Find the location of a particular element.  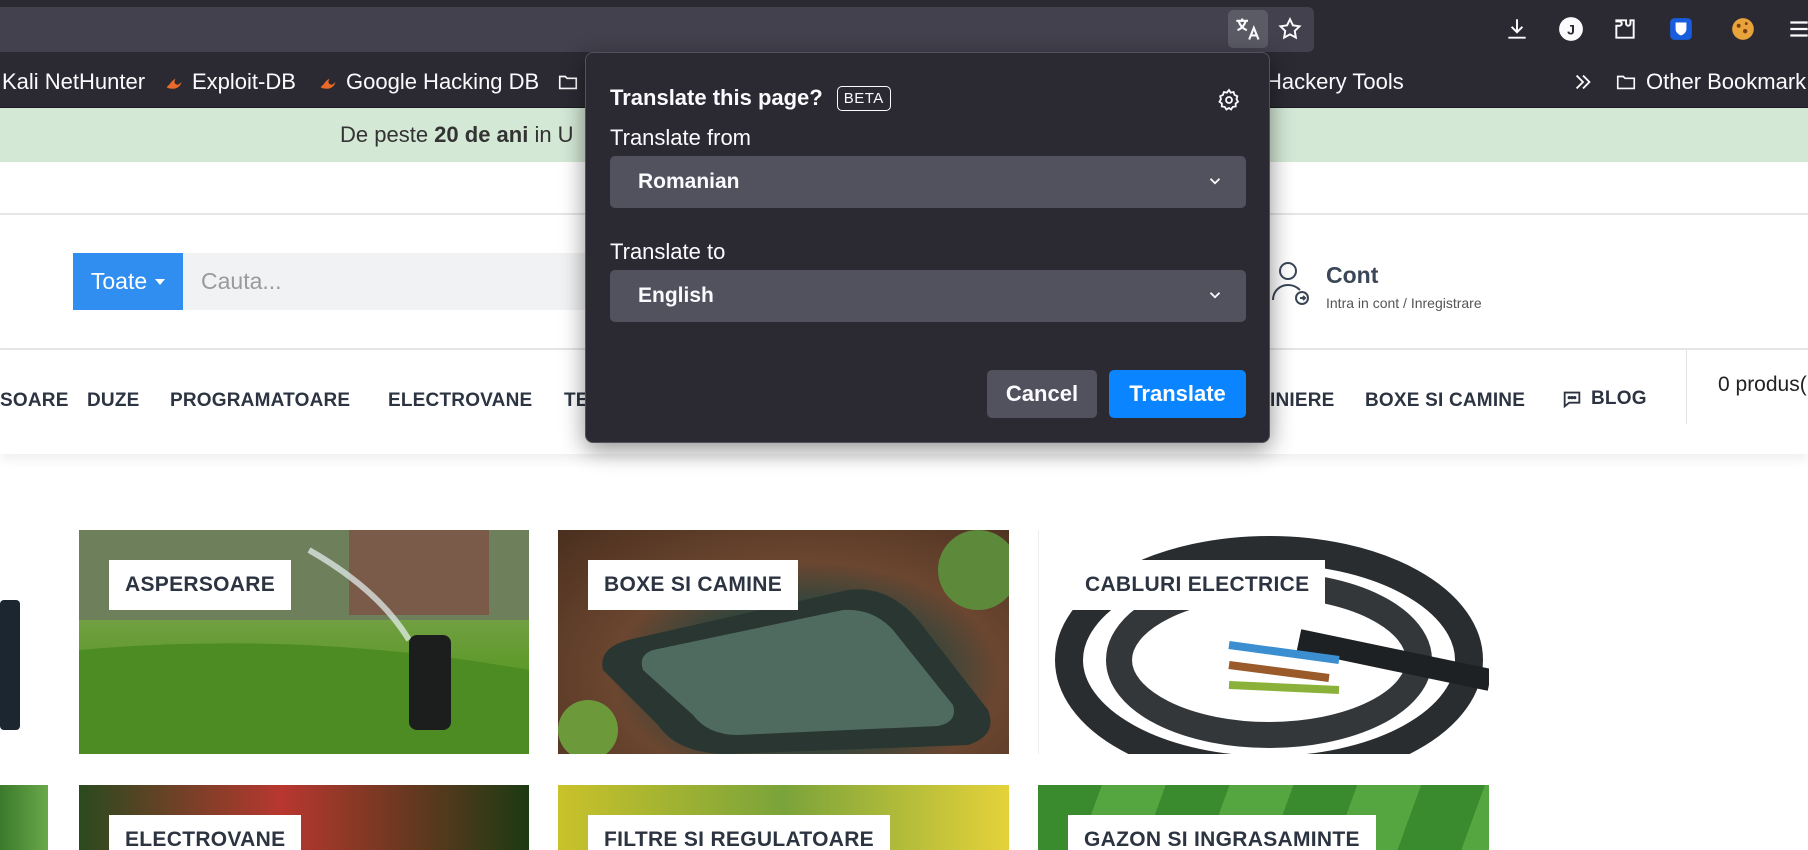

cart-divider is located at coordinates (1686, 387).